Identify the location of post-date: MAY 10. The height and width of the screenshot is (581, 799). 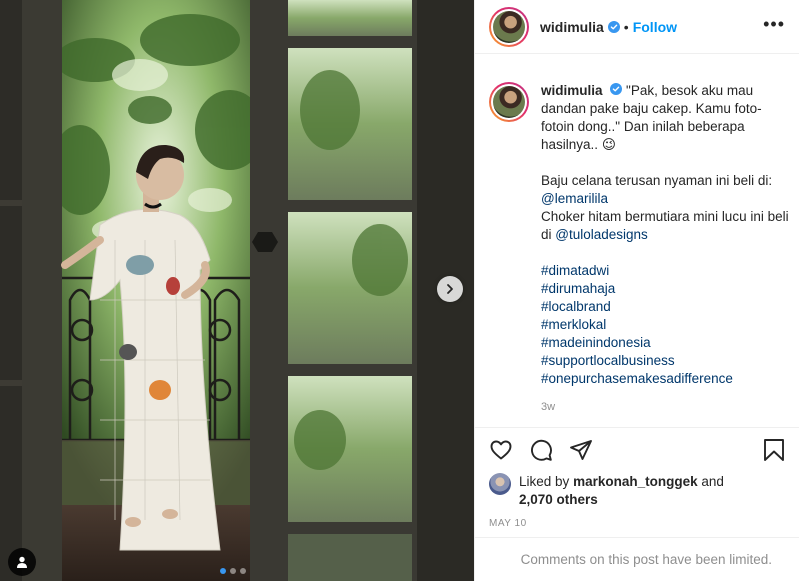
(508, 523).